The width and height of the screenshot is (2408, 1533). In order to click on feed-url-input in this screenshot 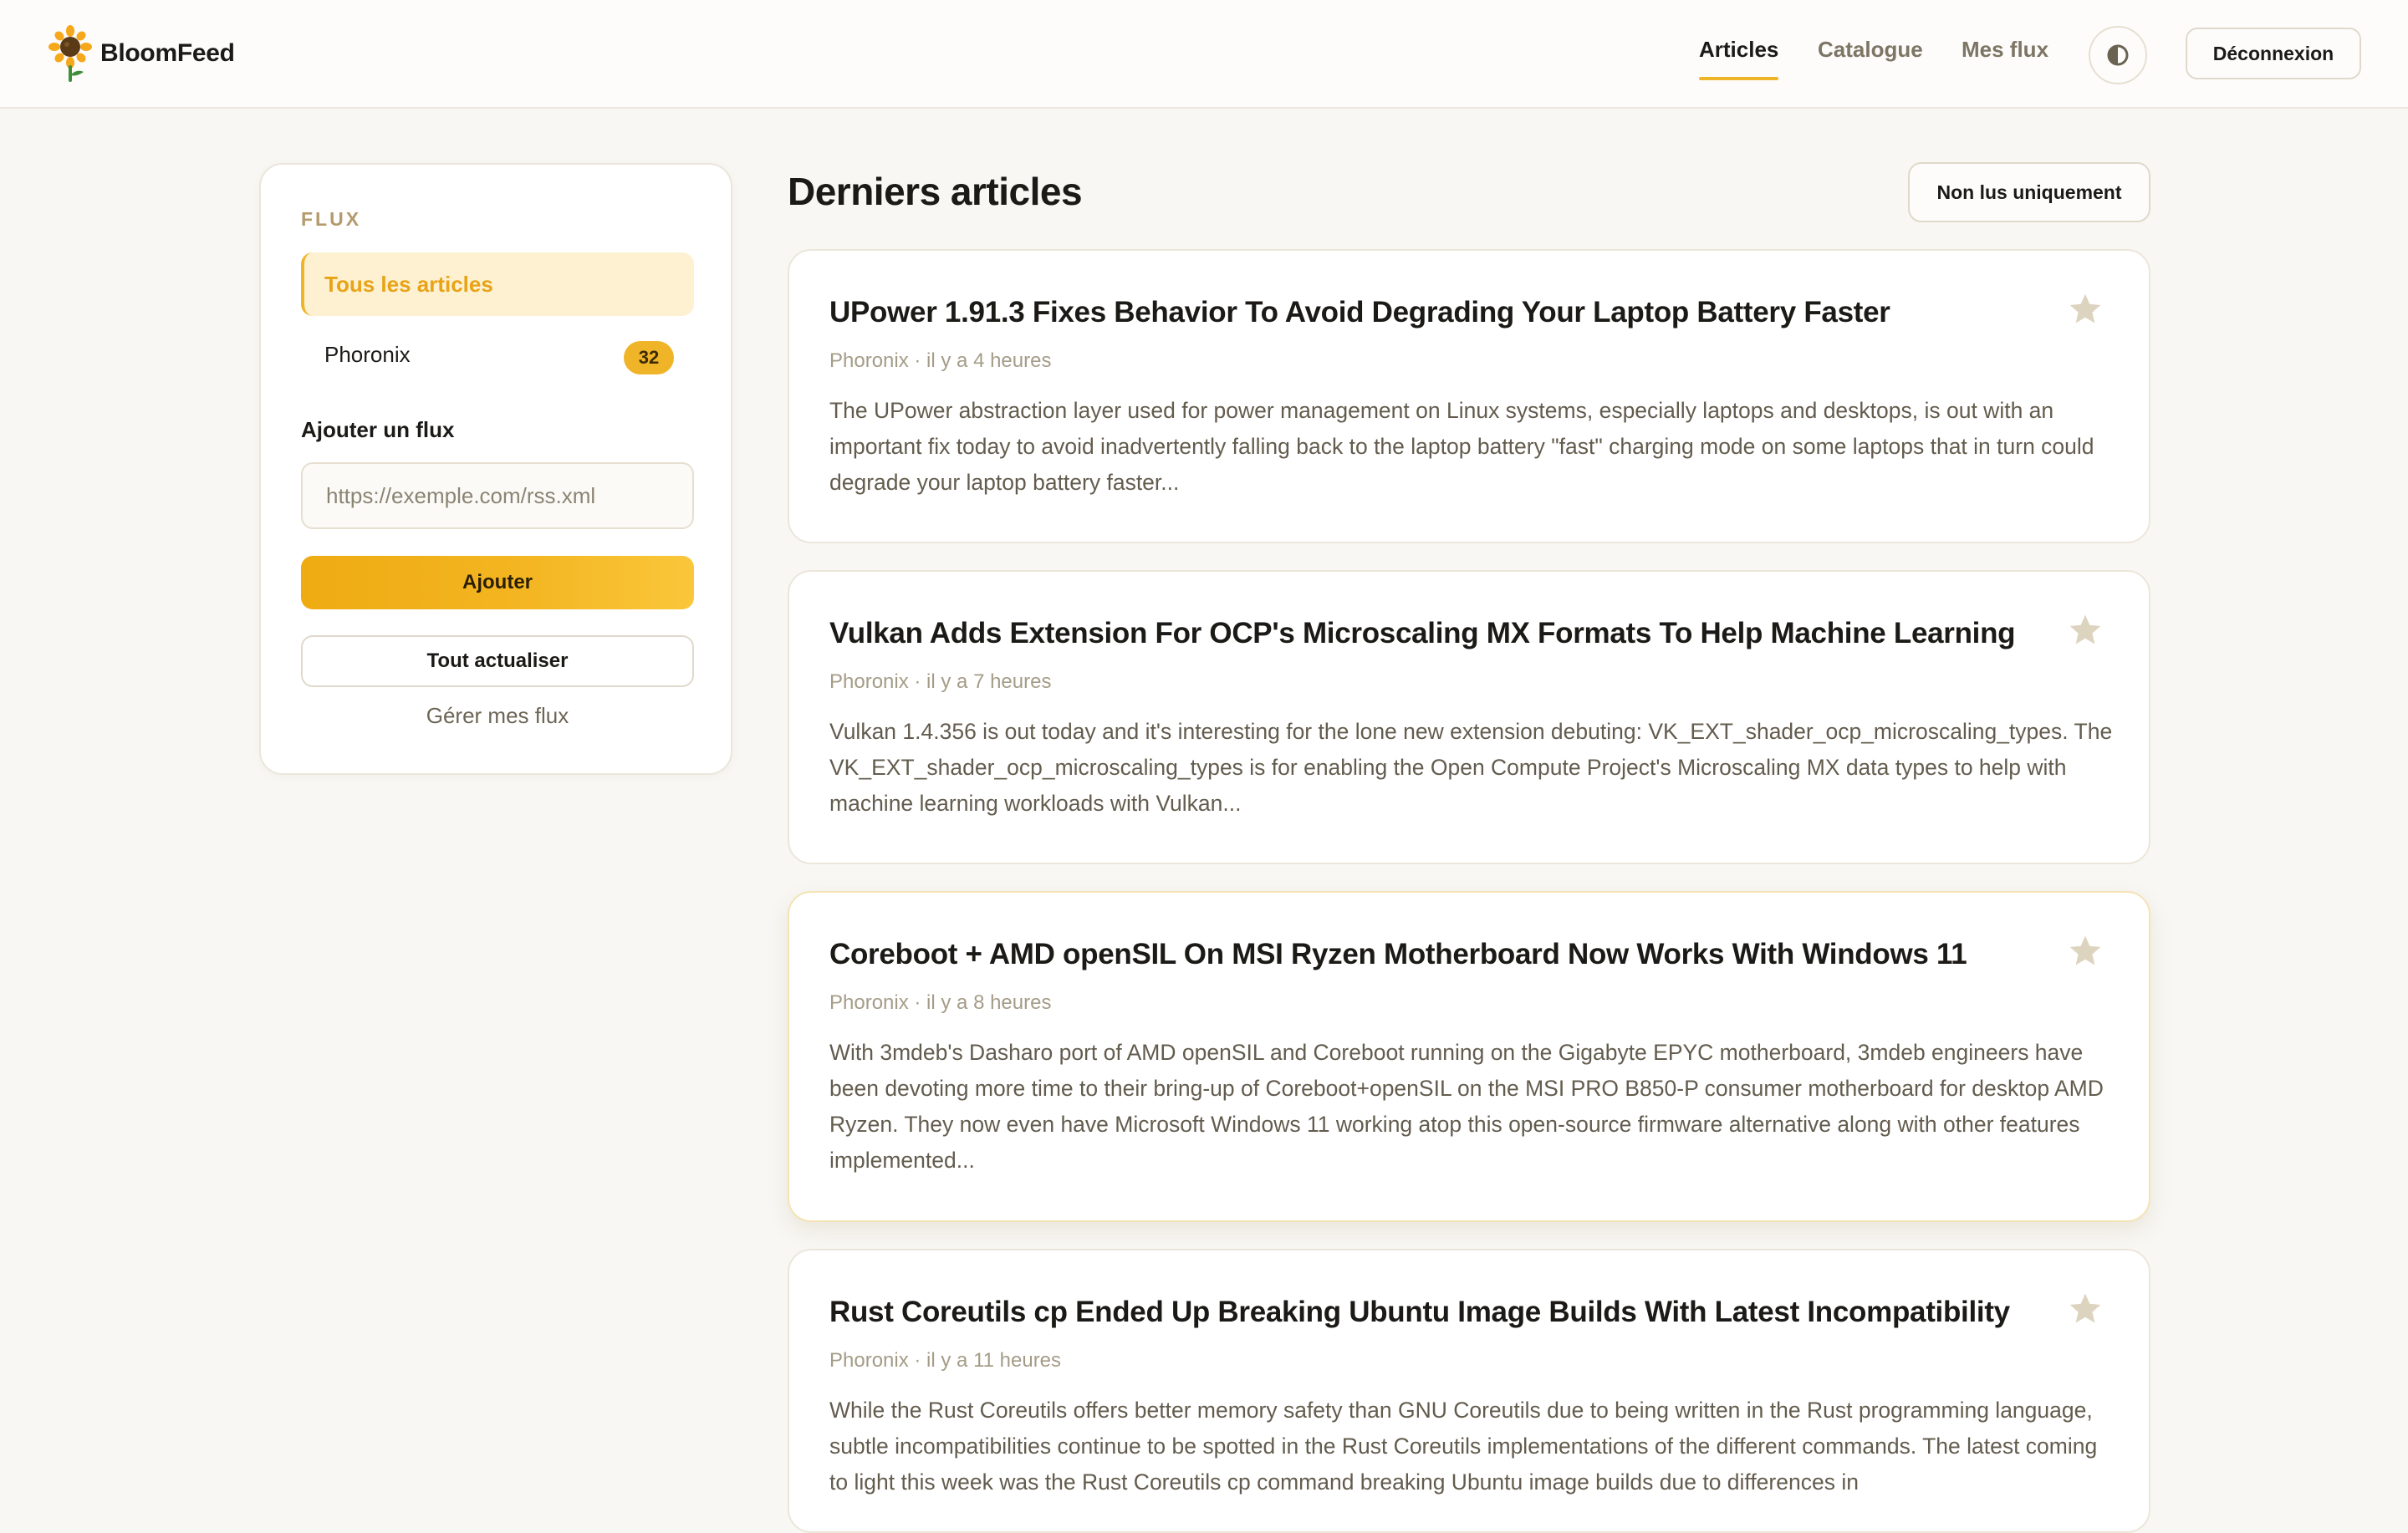, I will do `click(497, 495)`.